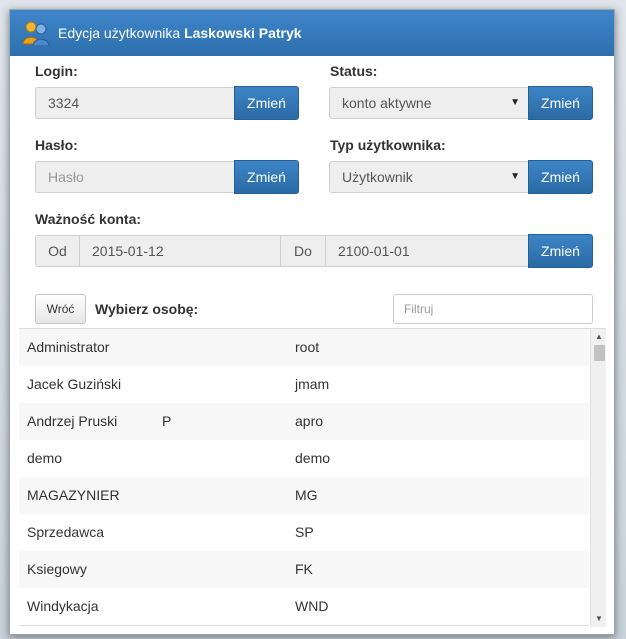 This screenshot has height=639, width=626. Describe the element at coordinates (135, 177) in the screenshot. I see `password-field: Hasło` at that location.